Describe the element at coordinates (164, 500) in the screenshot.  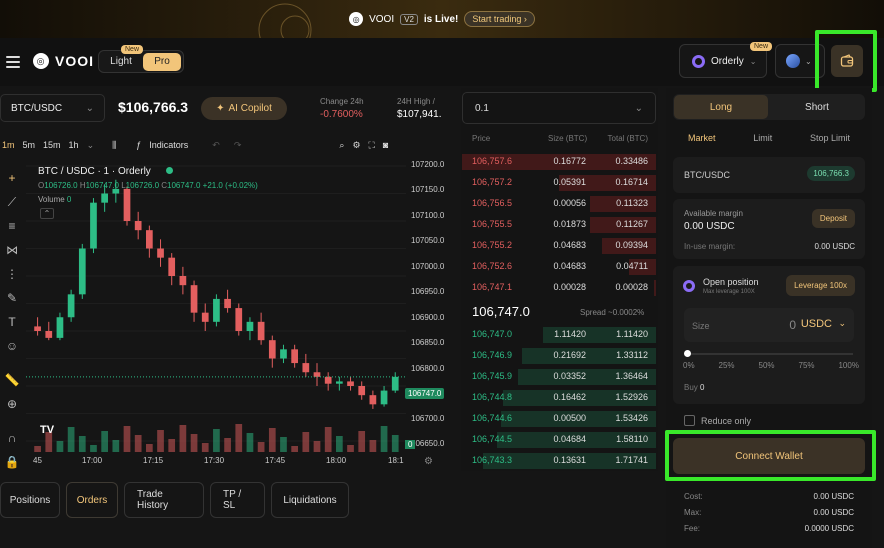
I see `tab-trade-history: Trade History` at that location.